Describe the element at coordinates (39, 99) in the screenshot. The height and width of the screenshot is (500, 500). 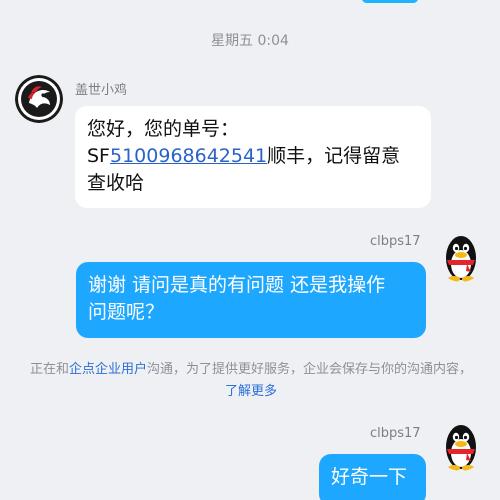
I see `rooster-logo-icon` at that location.